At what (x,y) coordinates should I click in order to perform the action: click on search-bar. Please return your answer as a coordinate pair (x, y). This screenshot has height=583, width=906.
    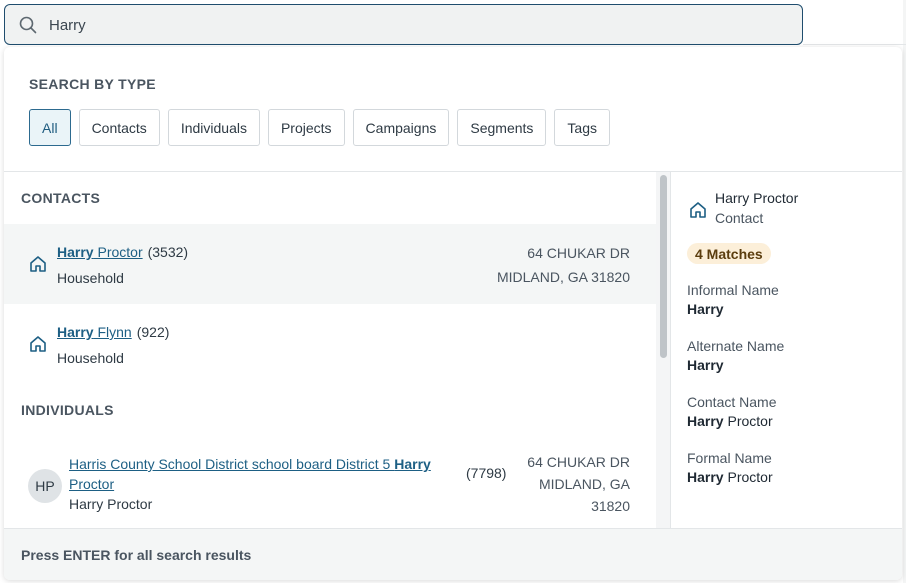
    Looking at the image, I should click on (403, 24).